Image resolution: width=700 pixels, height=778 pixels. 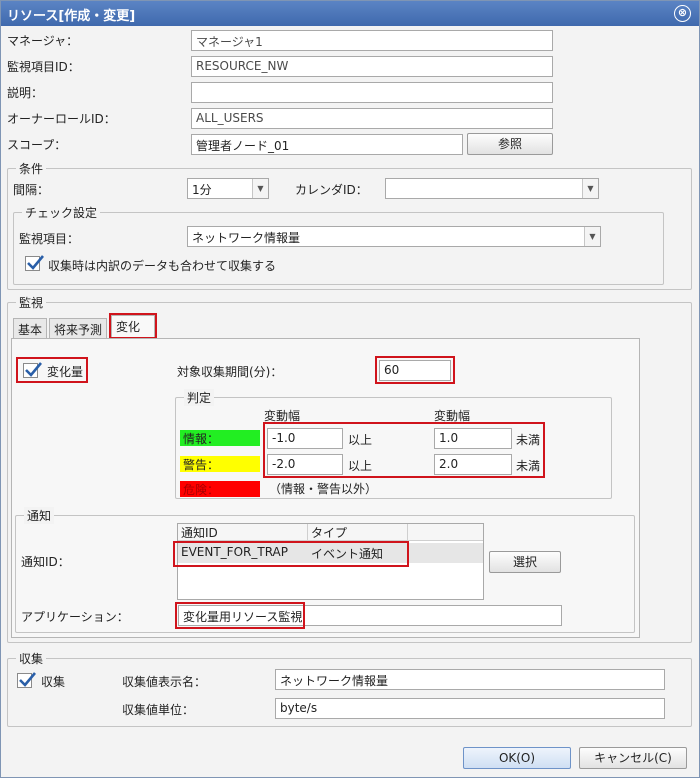 What do you see at coordinates (39, 515) in the screenshot?
I see `notify-group-title: 通知` at bounding box center [39, 515].